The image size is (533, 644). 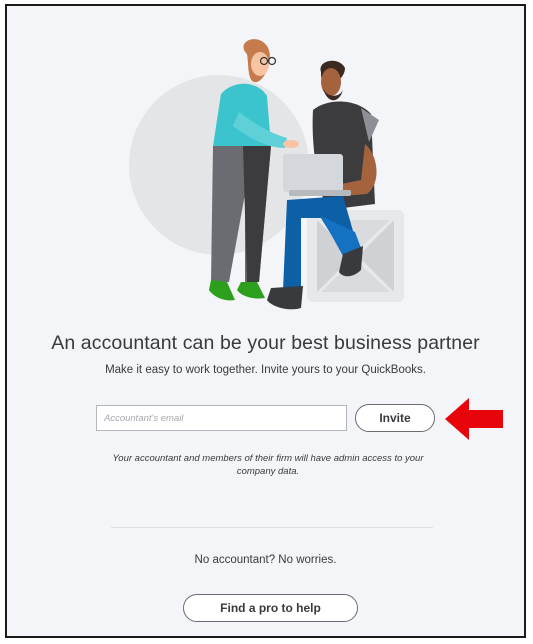 What do you see at coordinates (474, 419) in the screenshot?
I see `left-pointing-red-arrow-icon` at bounding box center [474, 419].